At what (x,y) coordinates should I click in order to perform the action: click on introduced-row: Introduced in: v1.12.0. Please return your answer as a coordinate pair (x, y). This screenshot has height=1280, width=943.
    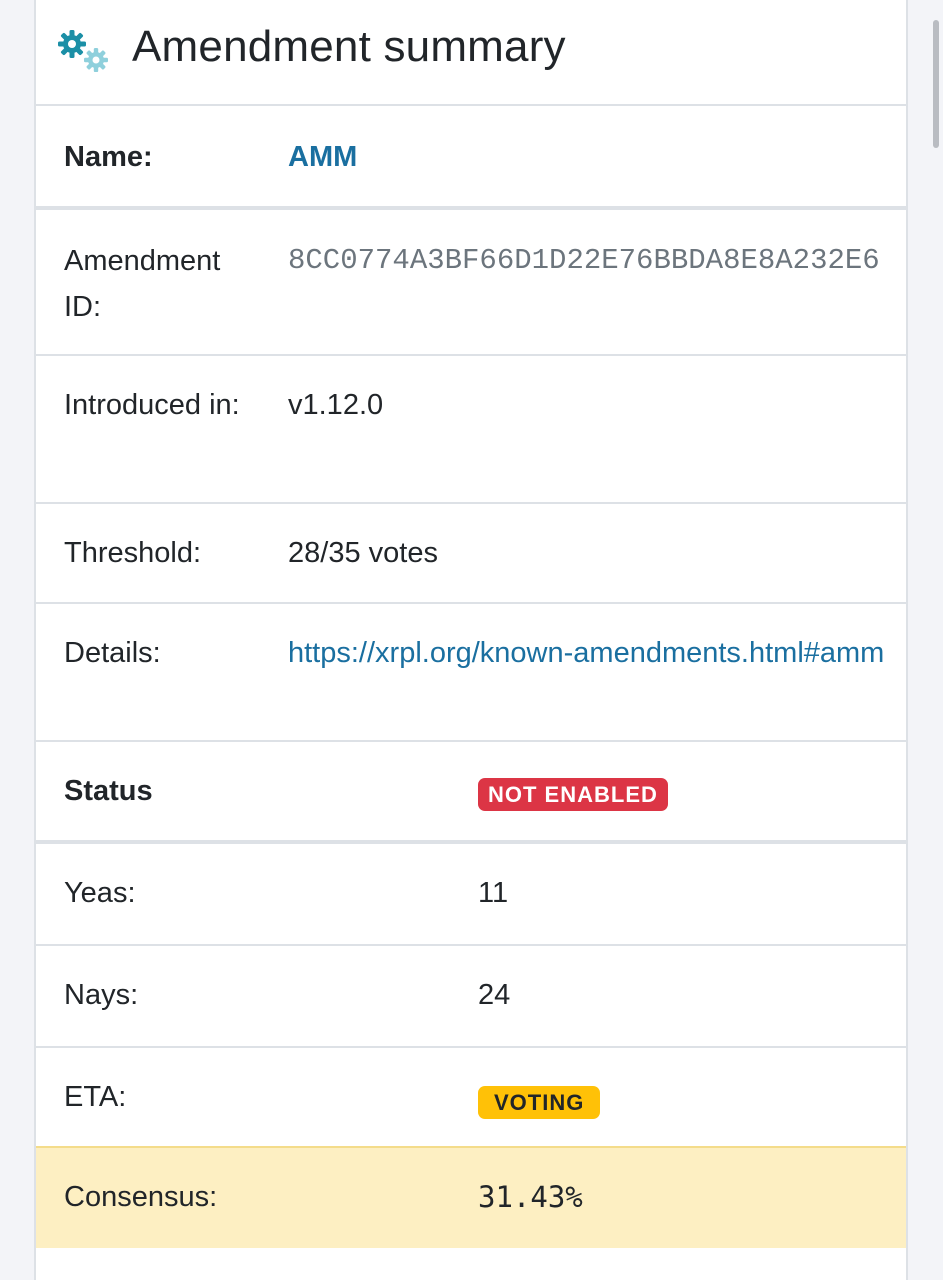
    Looking at the image, I should click on (471, 430).